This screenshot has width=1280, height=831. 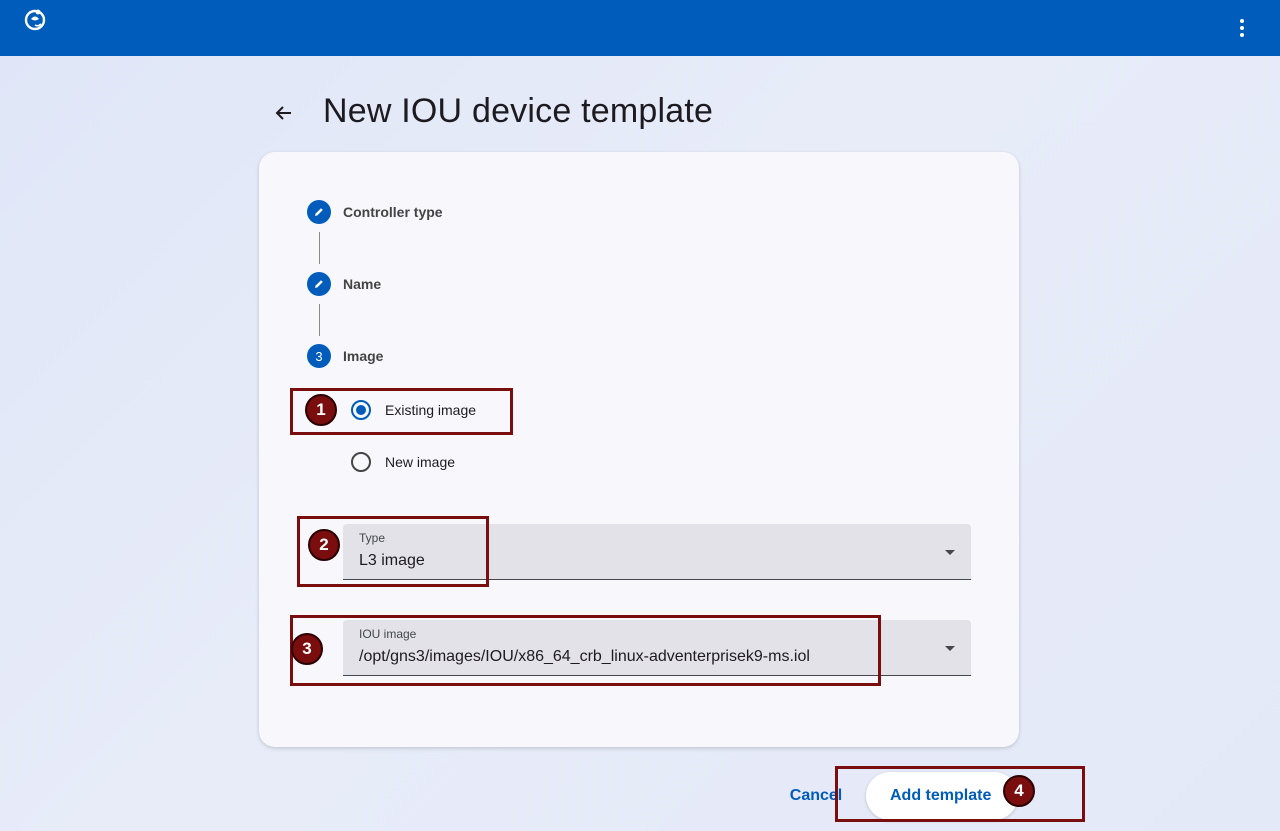 I want to click on gns3-logo-icon, so click(x=35, y=19).